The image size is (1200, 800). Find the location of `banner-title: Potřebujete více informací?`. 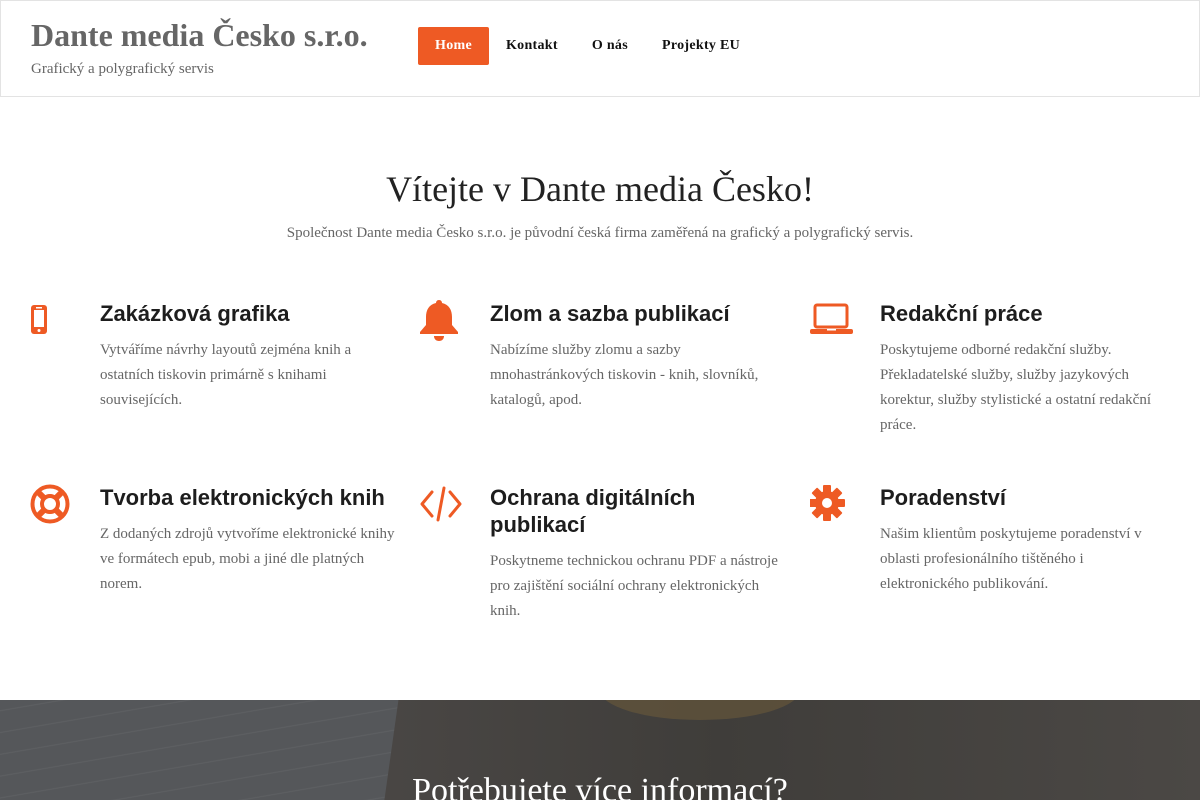

banner-title: Potřebujete více informací? is located at coordinates (600, 786).